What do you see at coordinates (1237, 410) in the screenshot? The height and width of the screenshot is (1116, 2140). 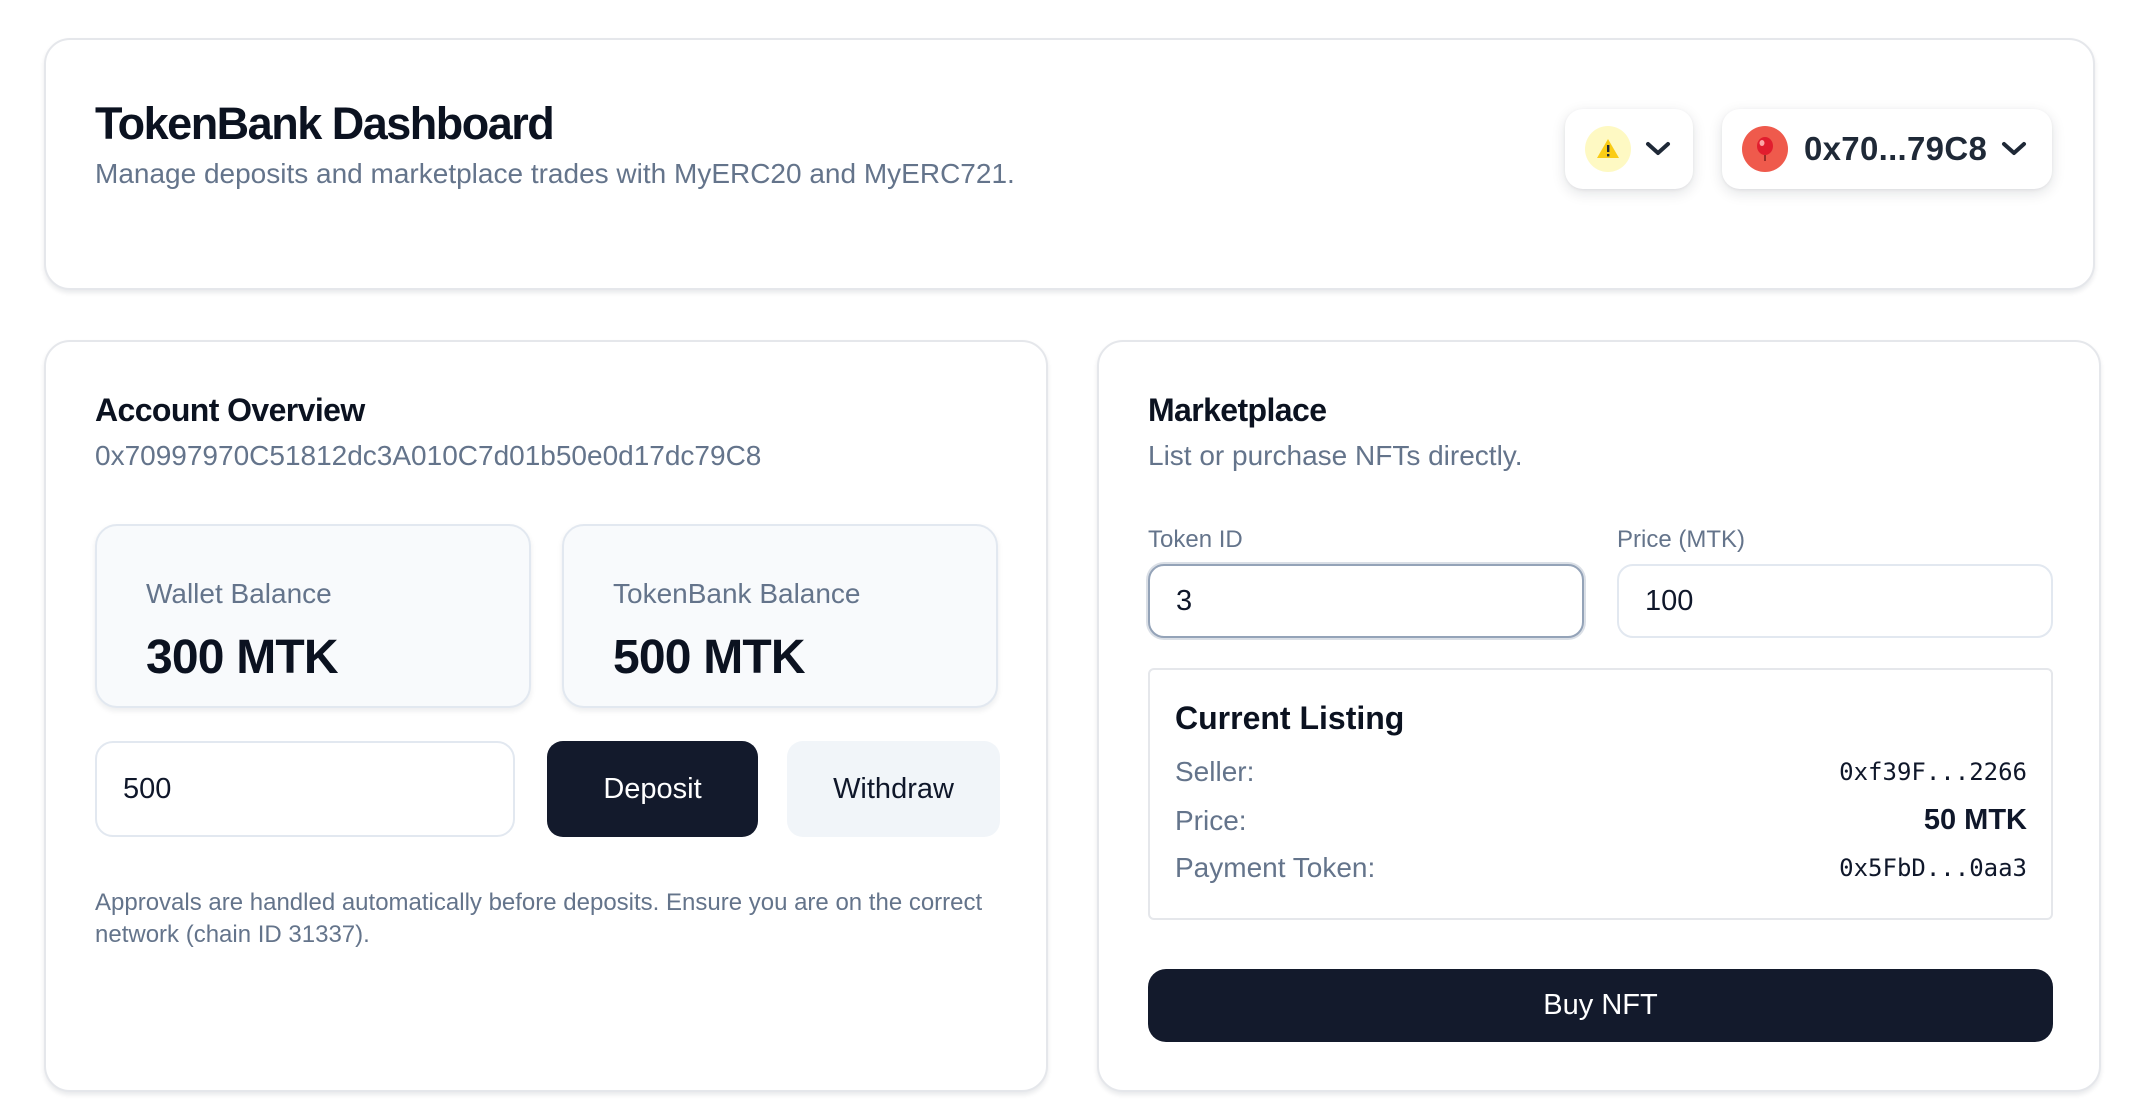 I see `section-title: Marketplace` at bounding box center [1237, 410].